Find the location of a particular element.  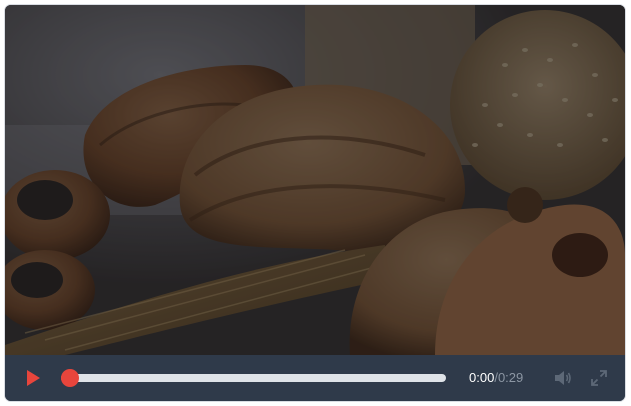

time-display: 0:00/0:29 is located at coordinates (496, 378).